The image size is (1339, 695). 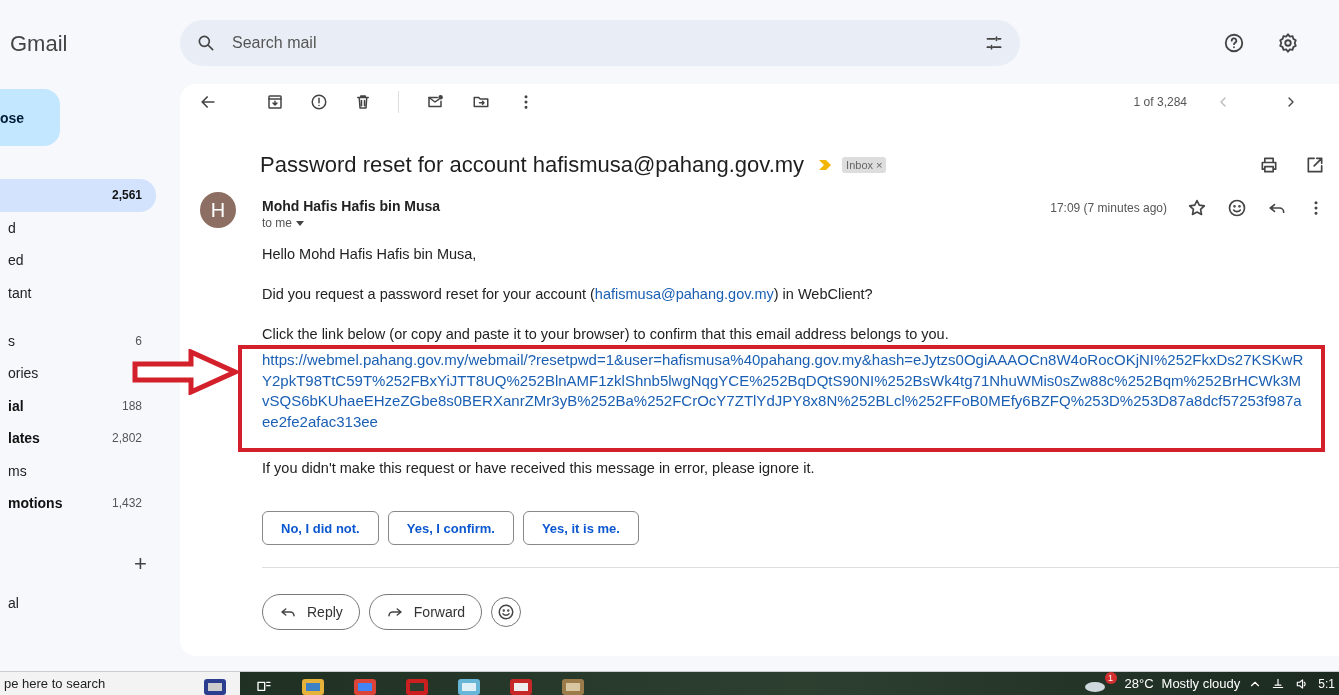 I want to click on taskbar-search: pe here to search, so click(x=95, y=683).